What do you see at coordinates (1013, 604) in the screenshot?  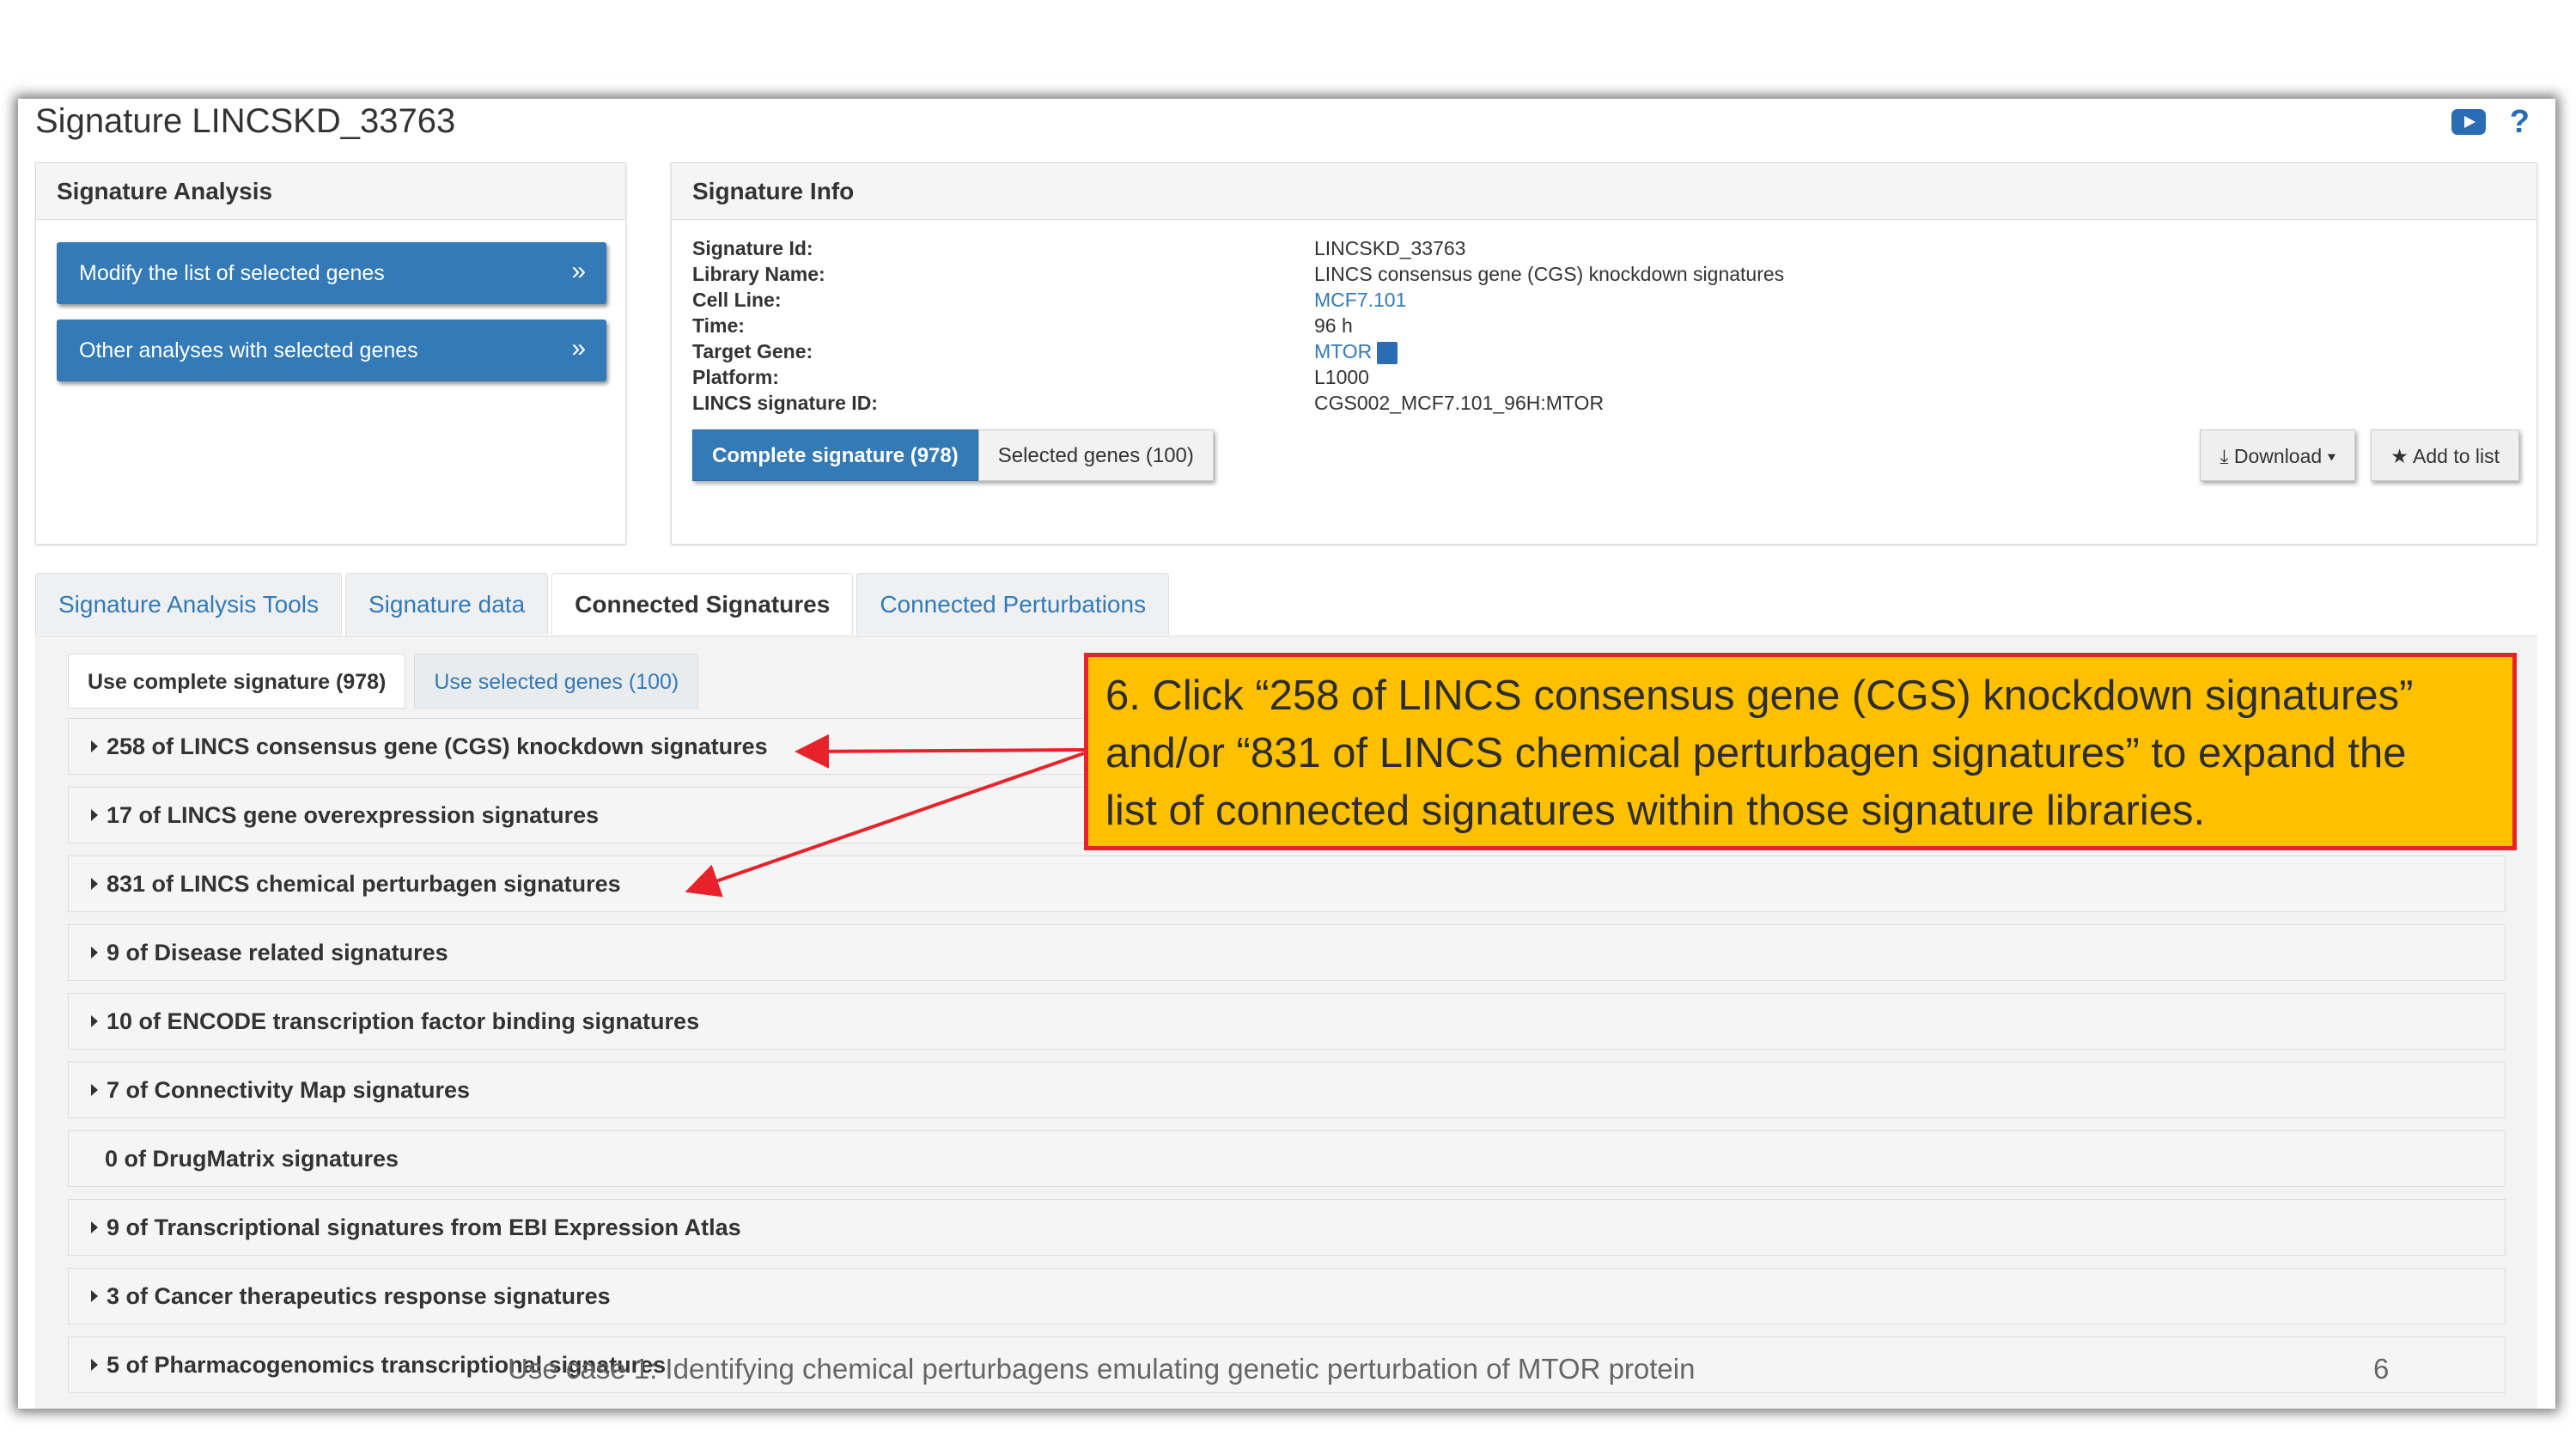 I see `tab-connected-perturbations: Connected Perturbations` at bounding box center [1013, 604].